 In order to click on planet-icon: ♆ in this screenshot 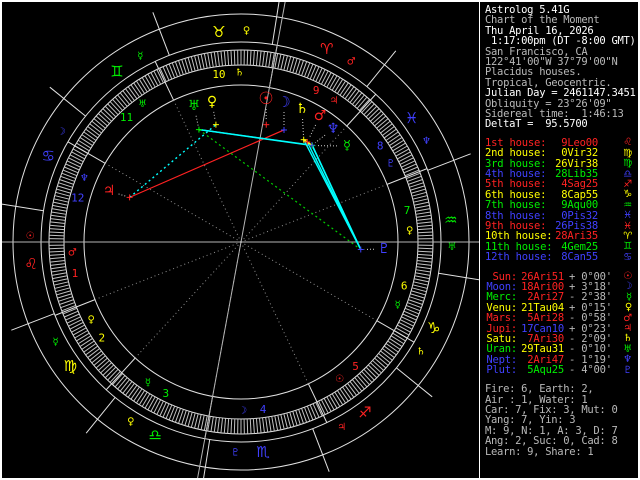, I will do `click(627, 360)`.